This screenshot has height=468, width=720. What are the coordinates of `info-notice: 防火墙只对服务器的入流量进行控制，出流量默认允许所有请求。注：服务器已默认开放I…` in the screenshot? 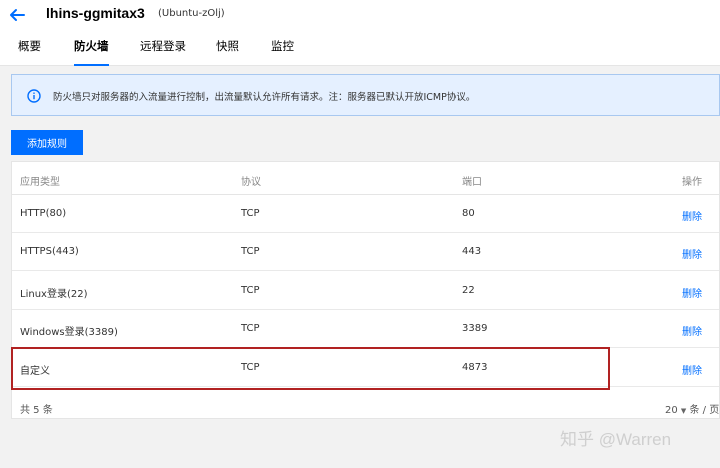 It's located at (365, 95).